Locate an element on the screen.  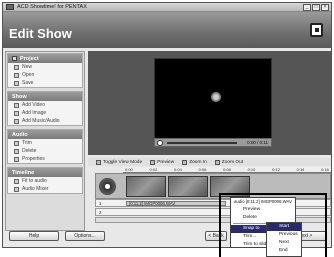
ruler-tick: 0:08 is located at coordinates (227, 169).